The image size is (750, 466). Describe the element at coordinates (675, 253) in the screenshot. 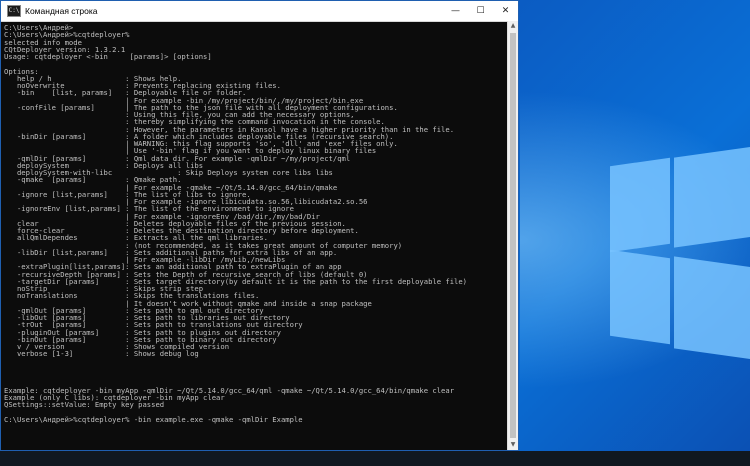

I see `windows-logo` at that location.